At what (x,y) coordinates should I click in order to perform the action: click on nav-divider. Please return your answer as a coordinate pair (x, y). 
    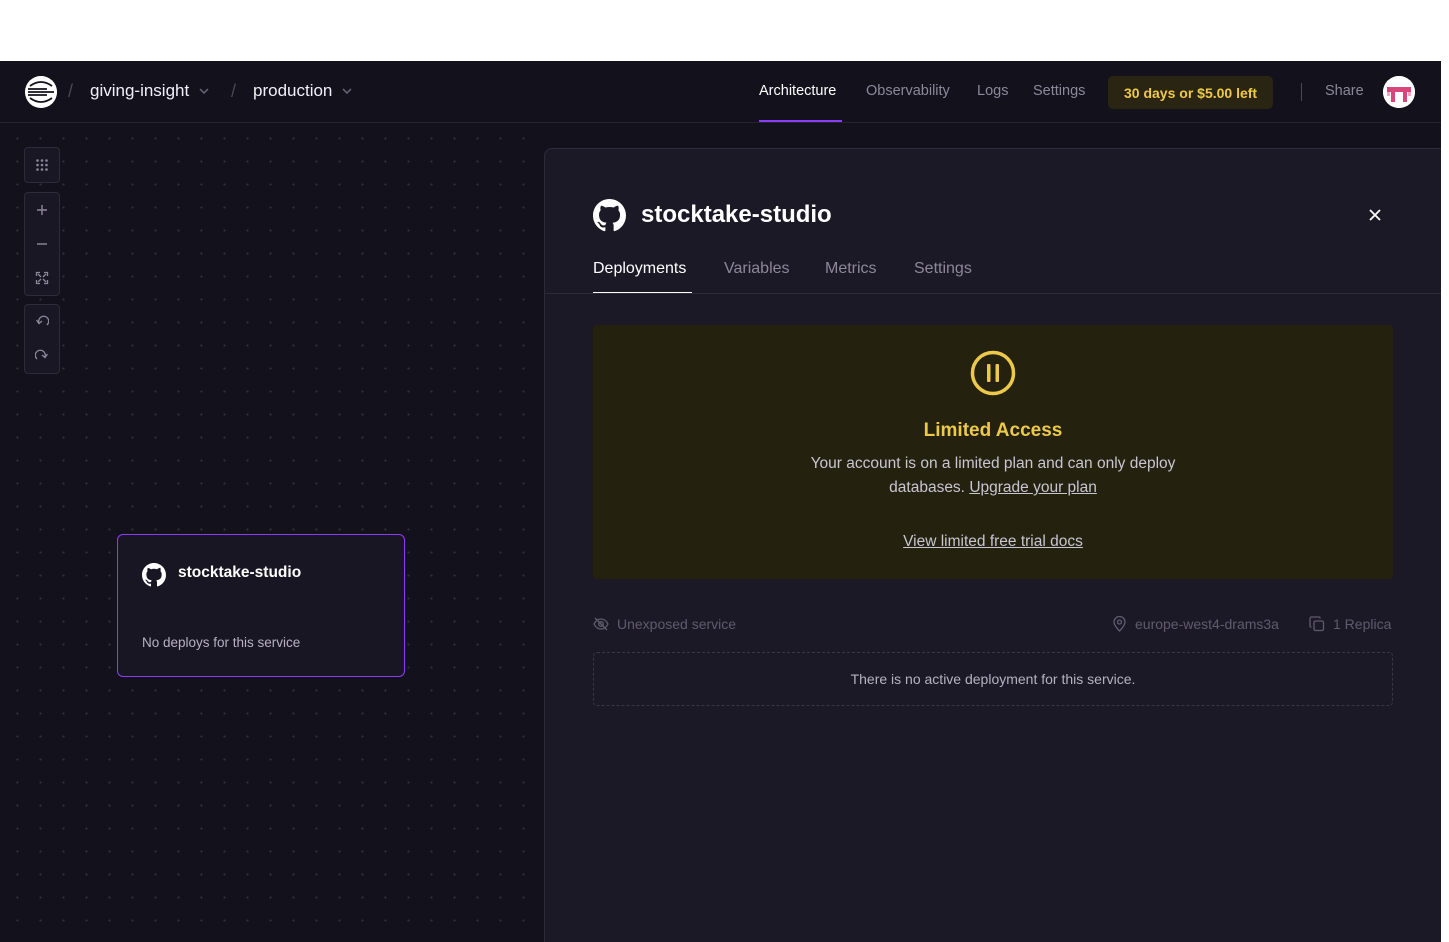
    Looking at the image, I should click on (1301, 92).